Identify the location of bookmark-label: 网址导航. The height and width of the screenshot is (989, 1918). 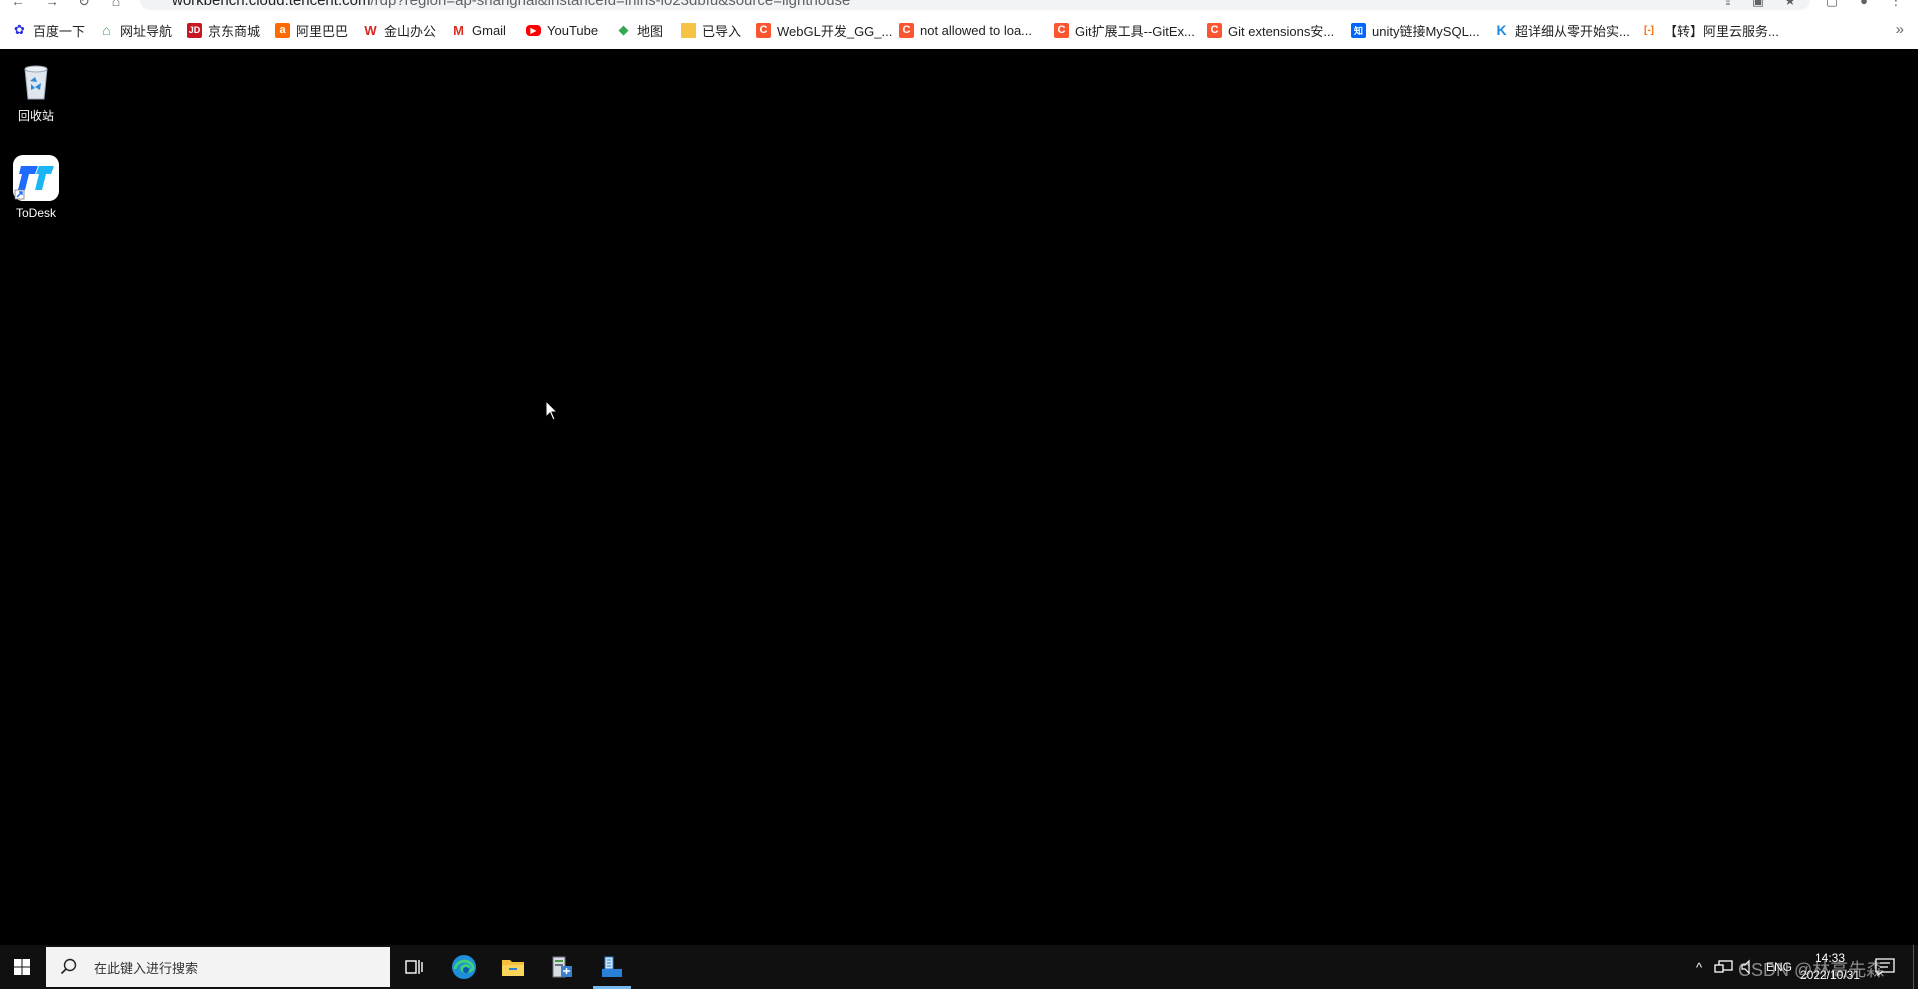
(146, 31).